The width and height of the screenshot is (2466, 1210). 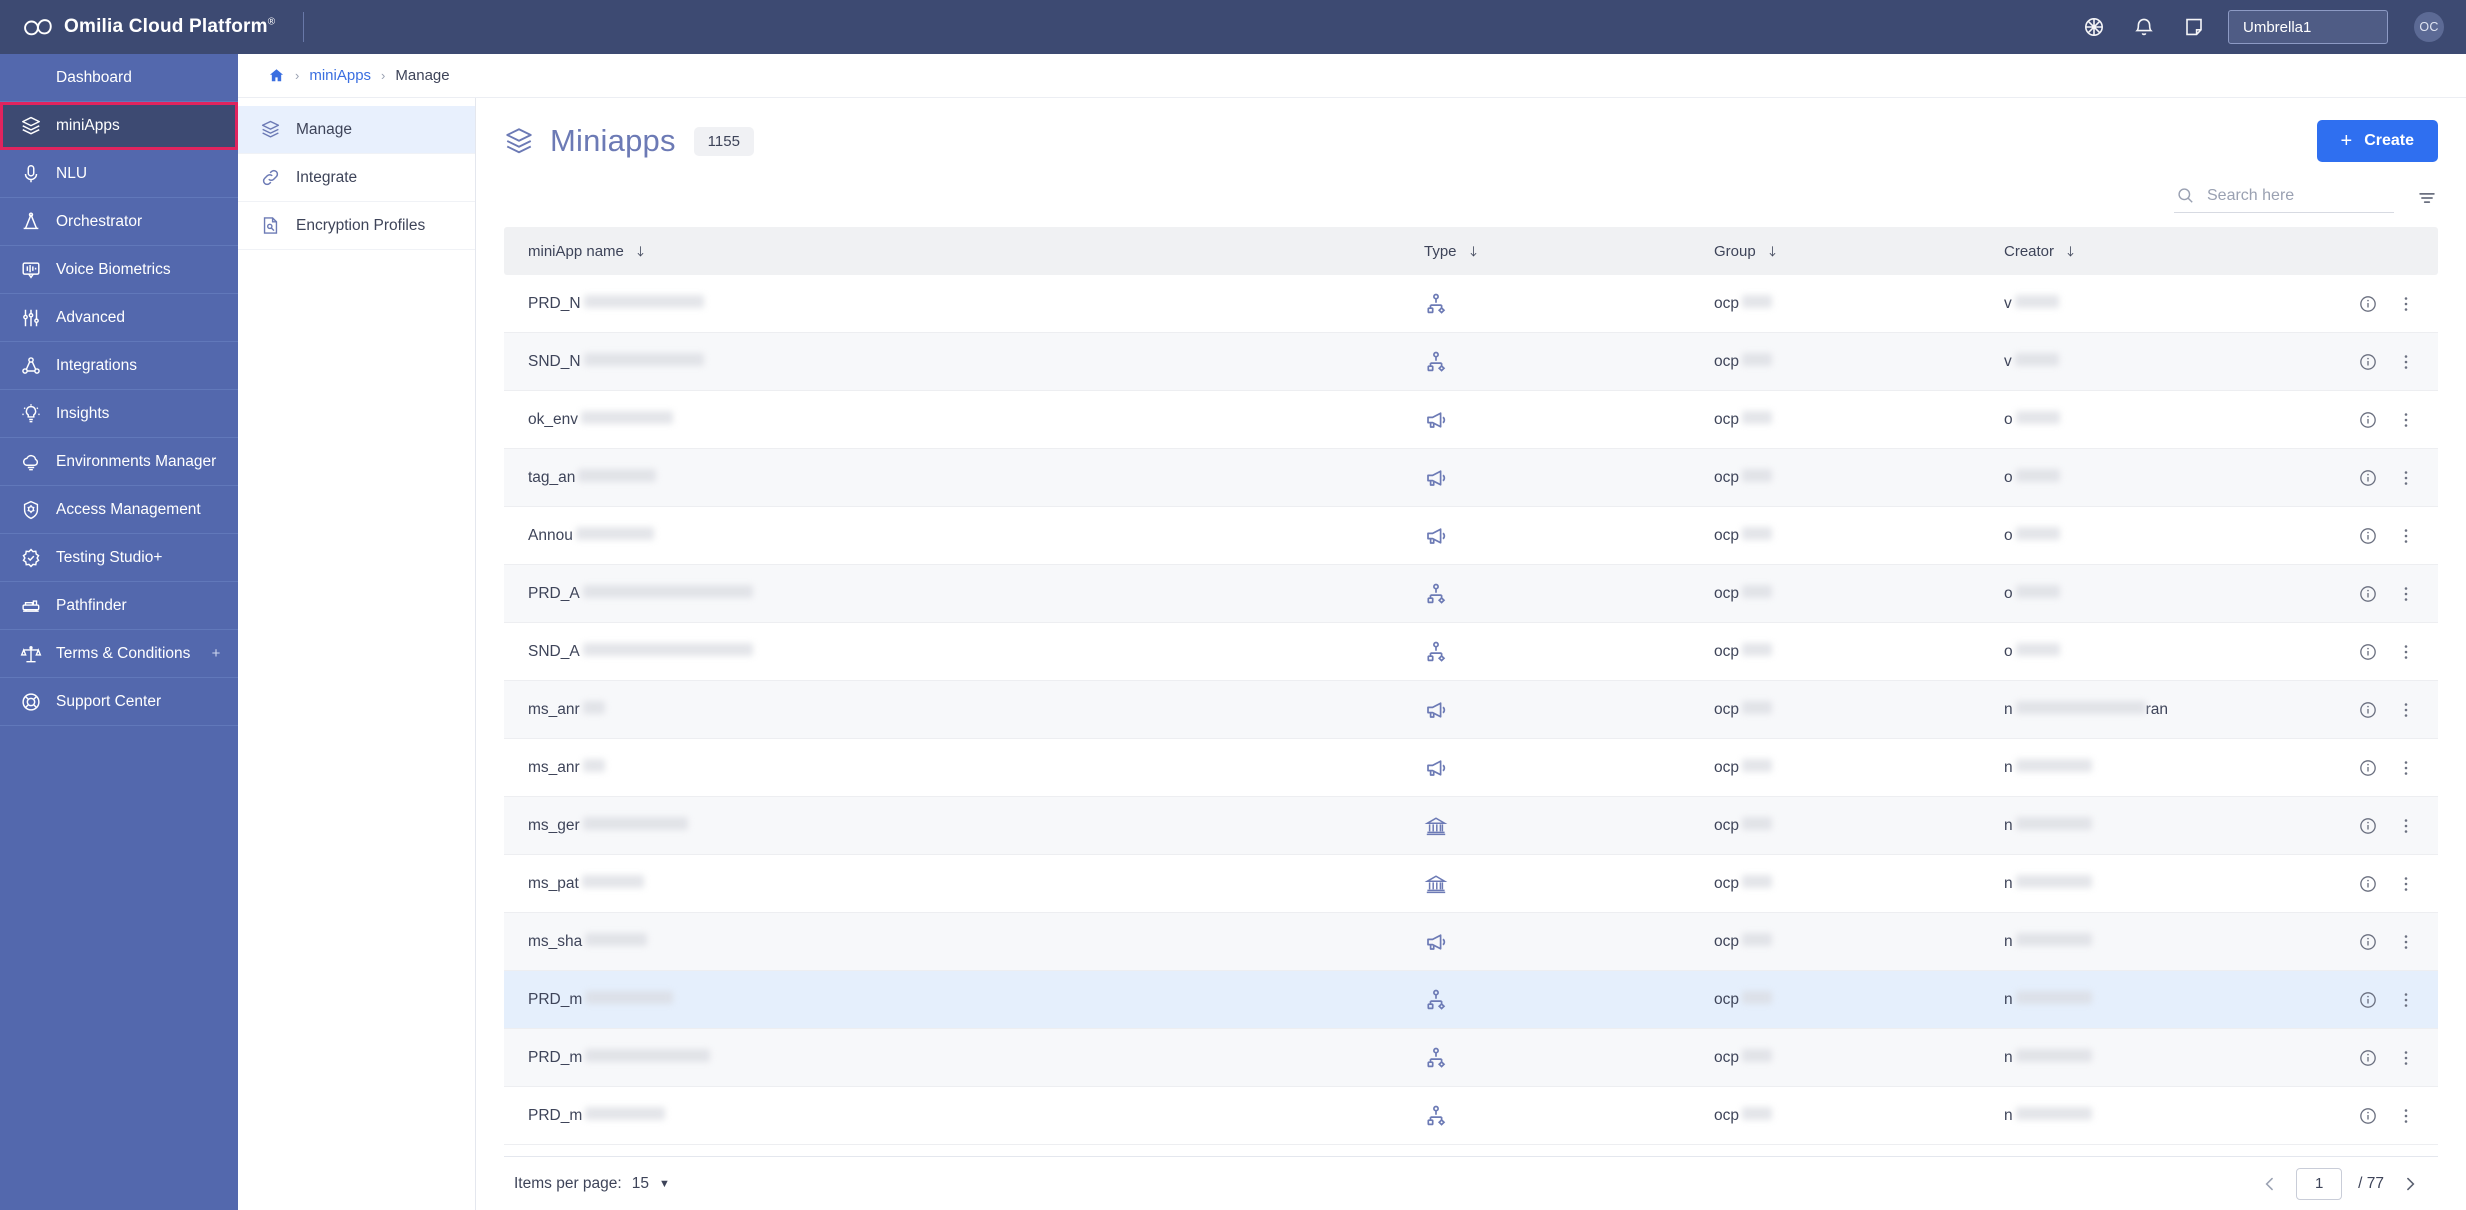 What do you see at coordinates (356, 226) in the screenshot?
I see `subnav-item-encryption-profiles: Encryption Profiles` at bounding box center [356, 226].